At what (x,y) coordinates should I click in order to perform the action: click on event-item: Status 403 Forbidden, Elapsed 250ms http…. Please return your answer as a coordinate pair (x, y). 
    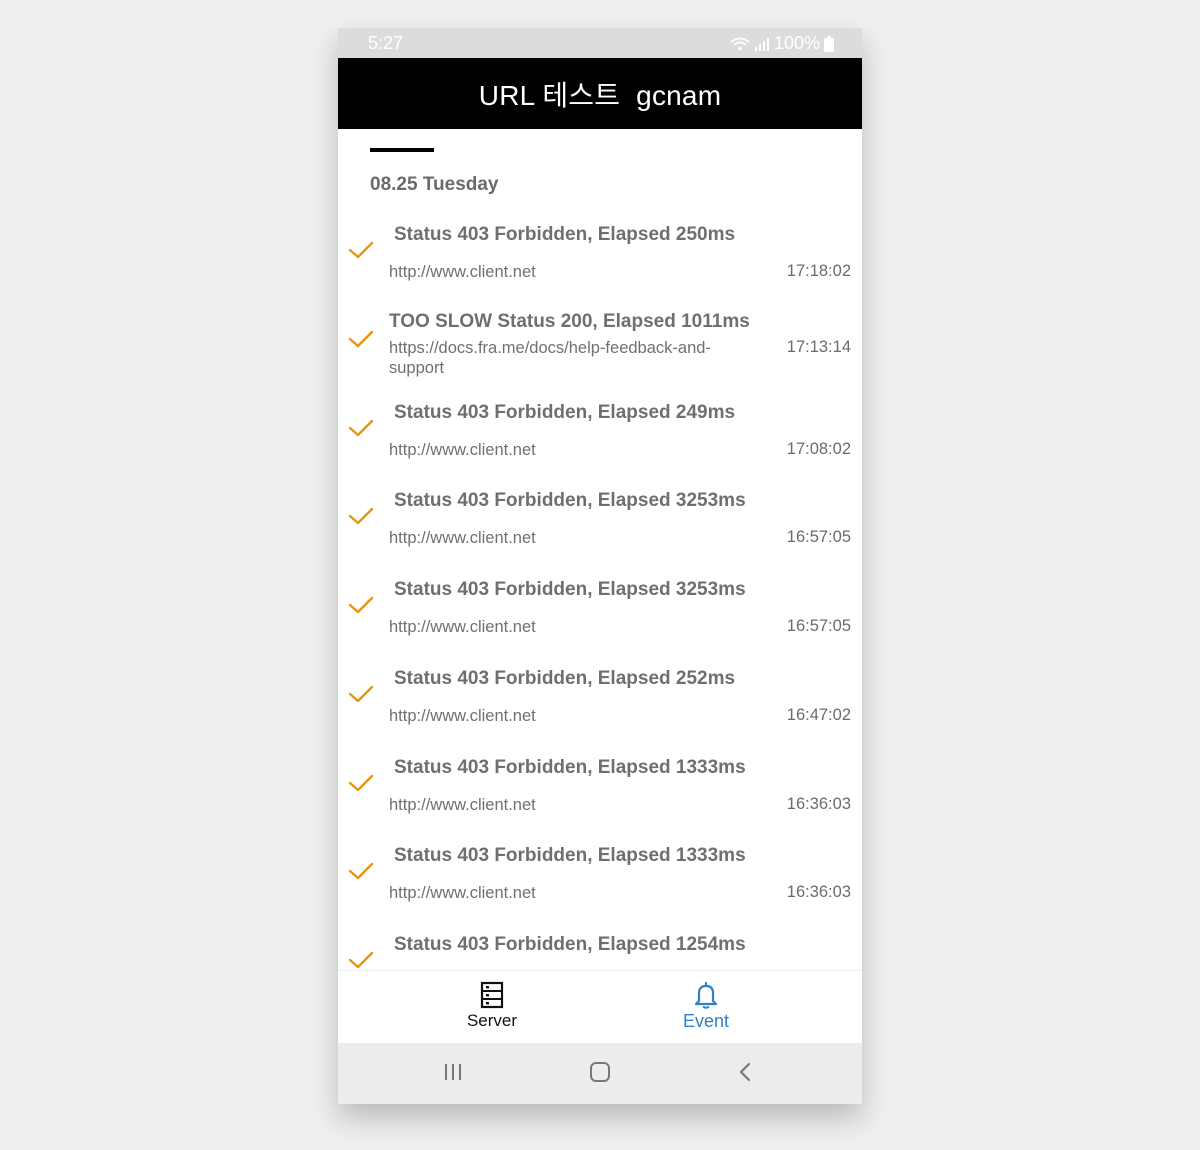
    Looking at the image, I should click on (600, 258).